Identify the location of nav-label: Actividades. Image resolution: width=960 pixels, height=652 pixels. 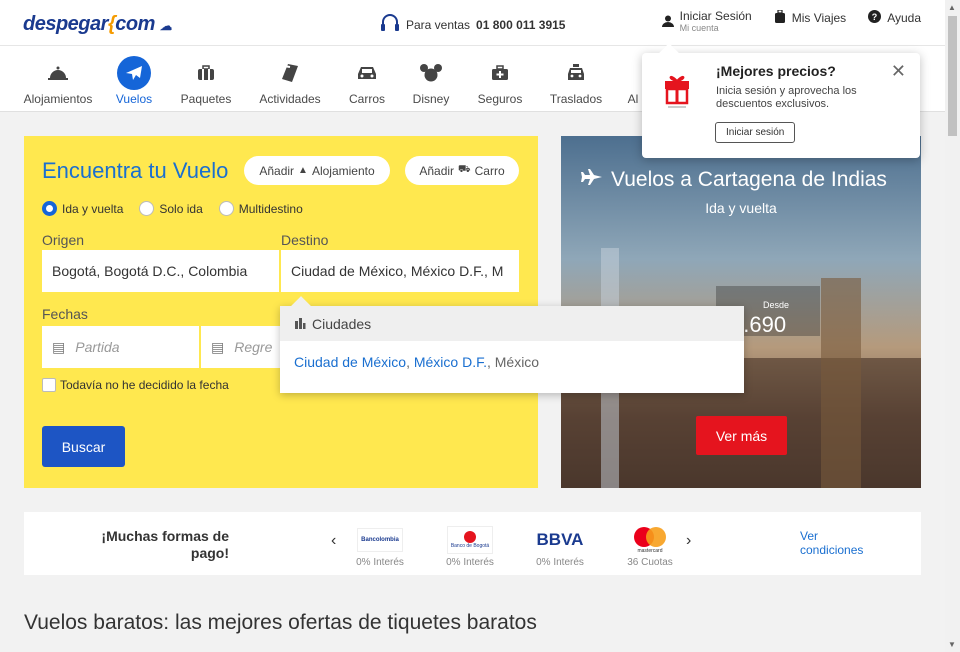
(290, 99).